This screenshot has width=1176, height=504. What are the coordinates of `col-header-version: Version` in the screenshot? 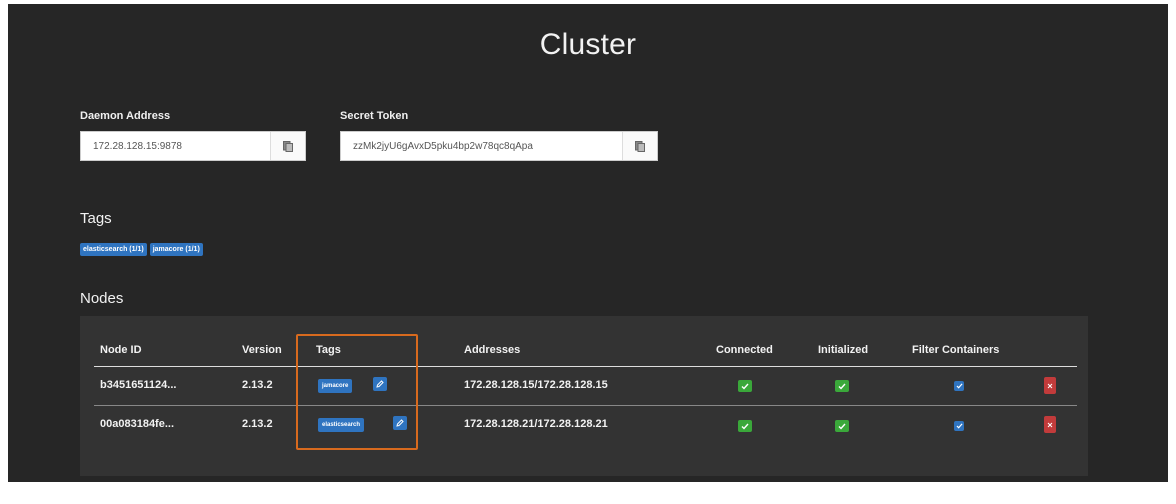 It's located at (262, 350).